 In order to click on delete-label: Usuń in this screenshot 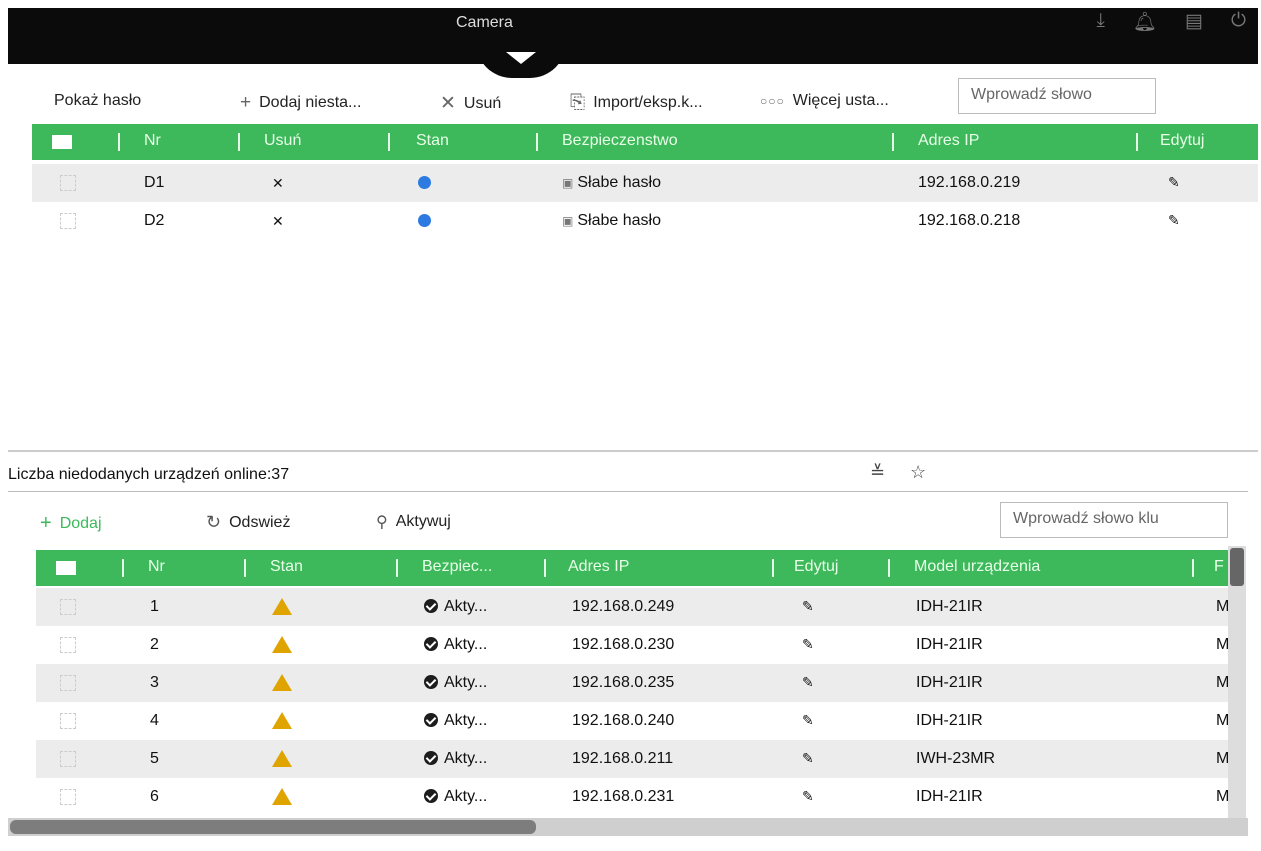, I will do `click(482, 103)`.